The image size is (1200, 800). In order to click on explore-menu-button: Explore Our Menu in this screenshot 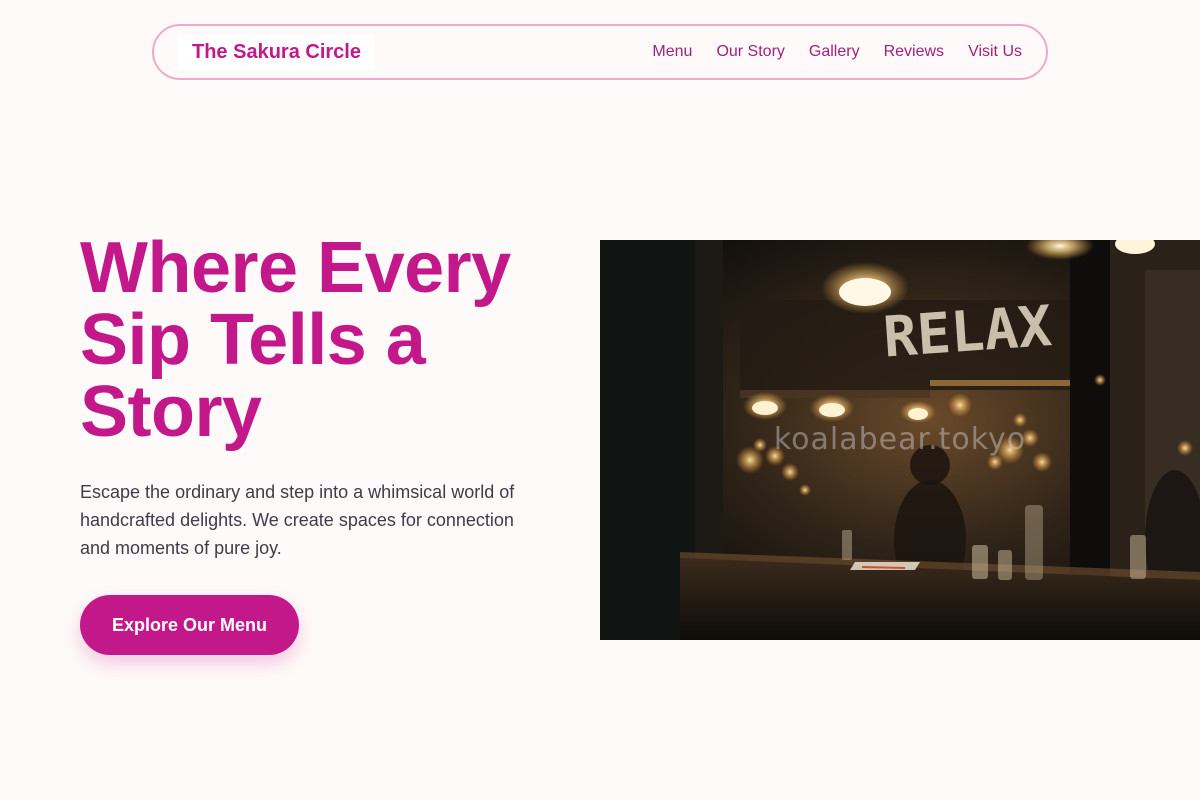, I will do `click(190, 625)`.